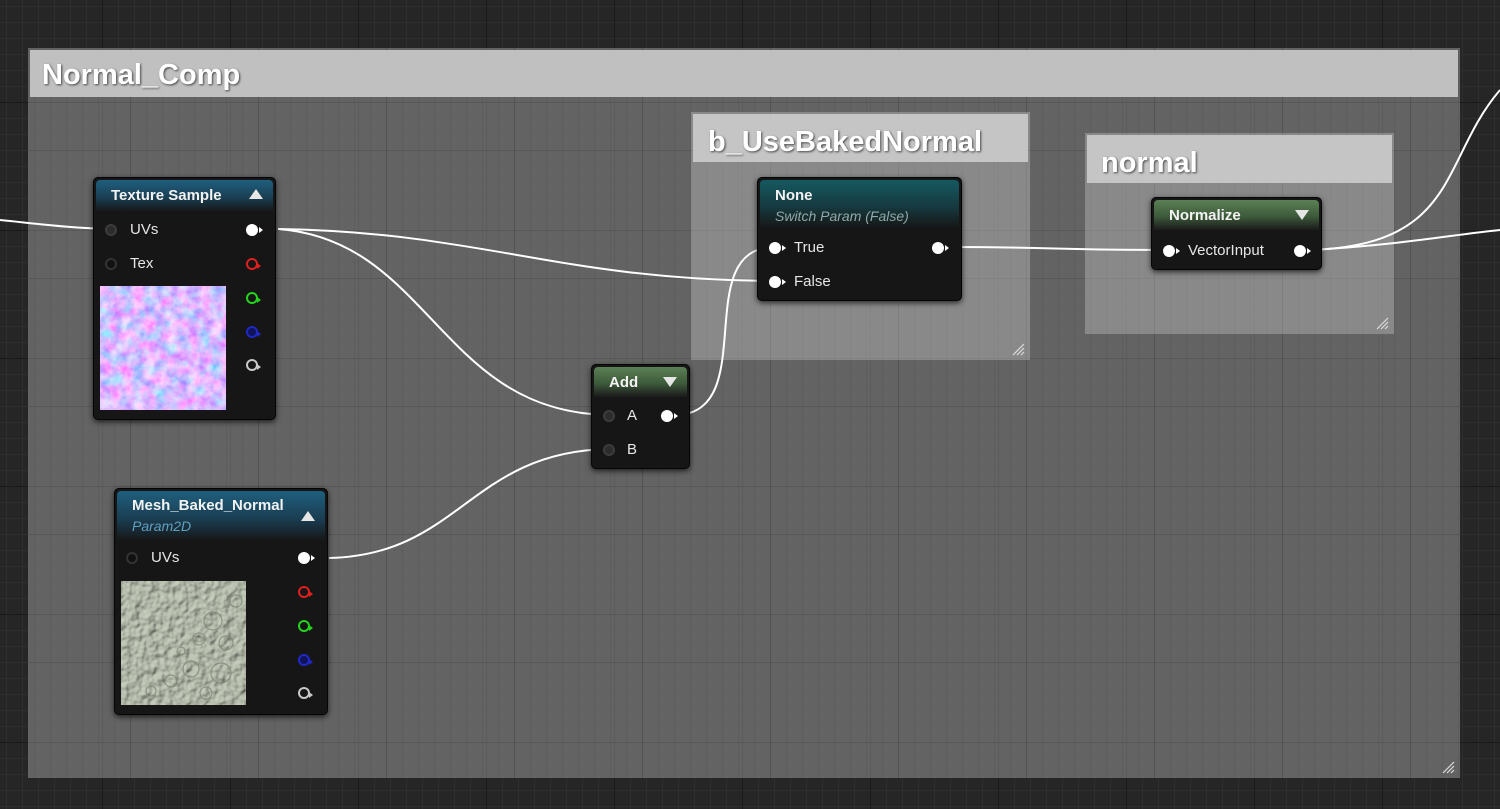 The image size is (1500, 809). What do you see at coordinates (859, 204) in the screenshot?
I see `node-header: None Switch Param (False)` at bounding box center [859, 204].